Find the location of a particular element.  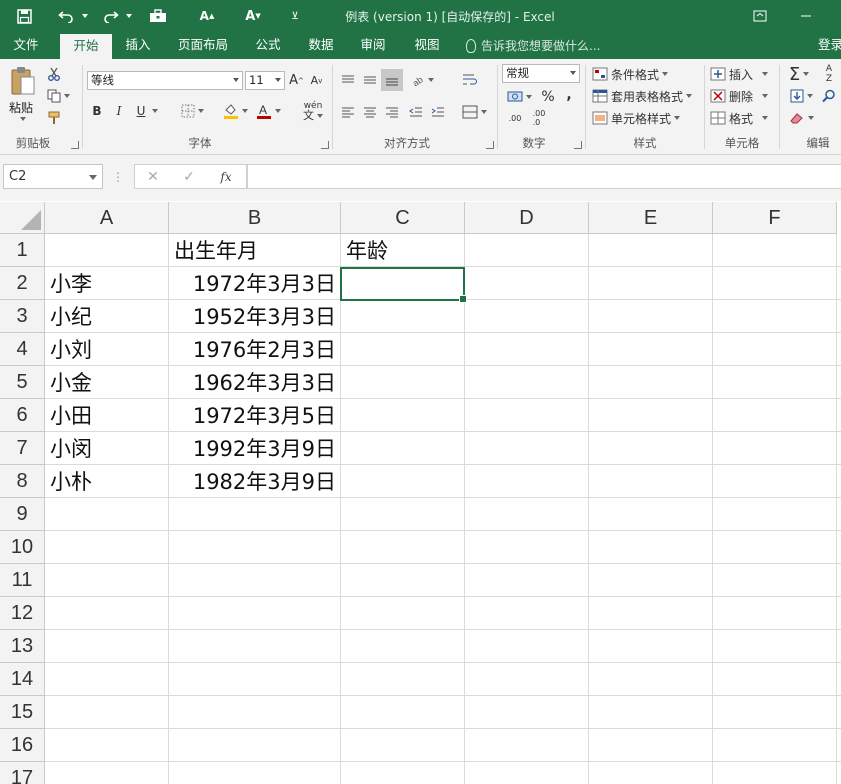

minimize-icon is located at coordinates (806, 16).